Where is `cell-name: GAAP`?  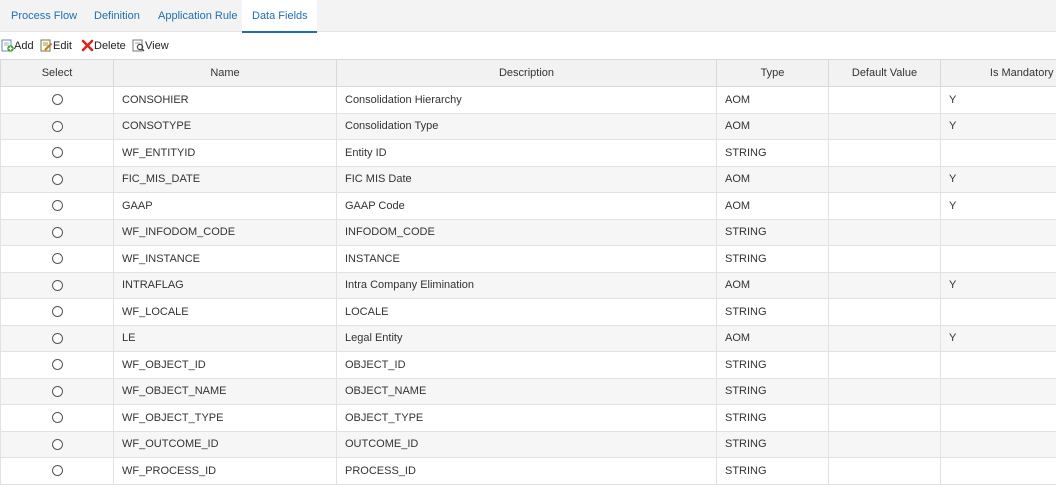 cell-name: GAAP is located at coordinates (225, 206).